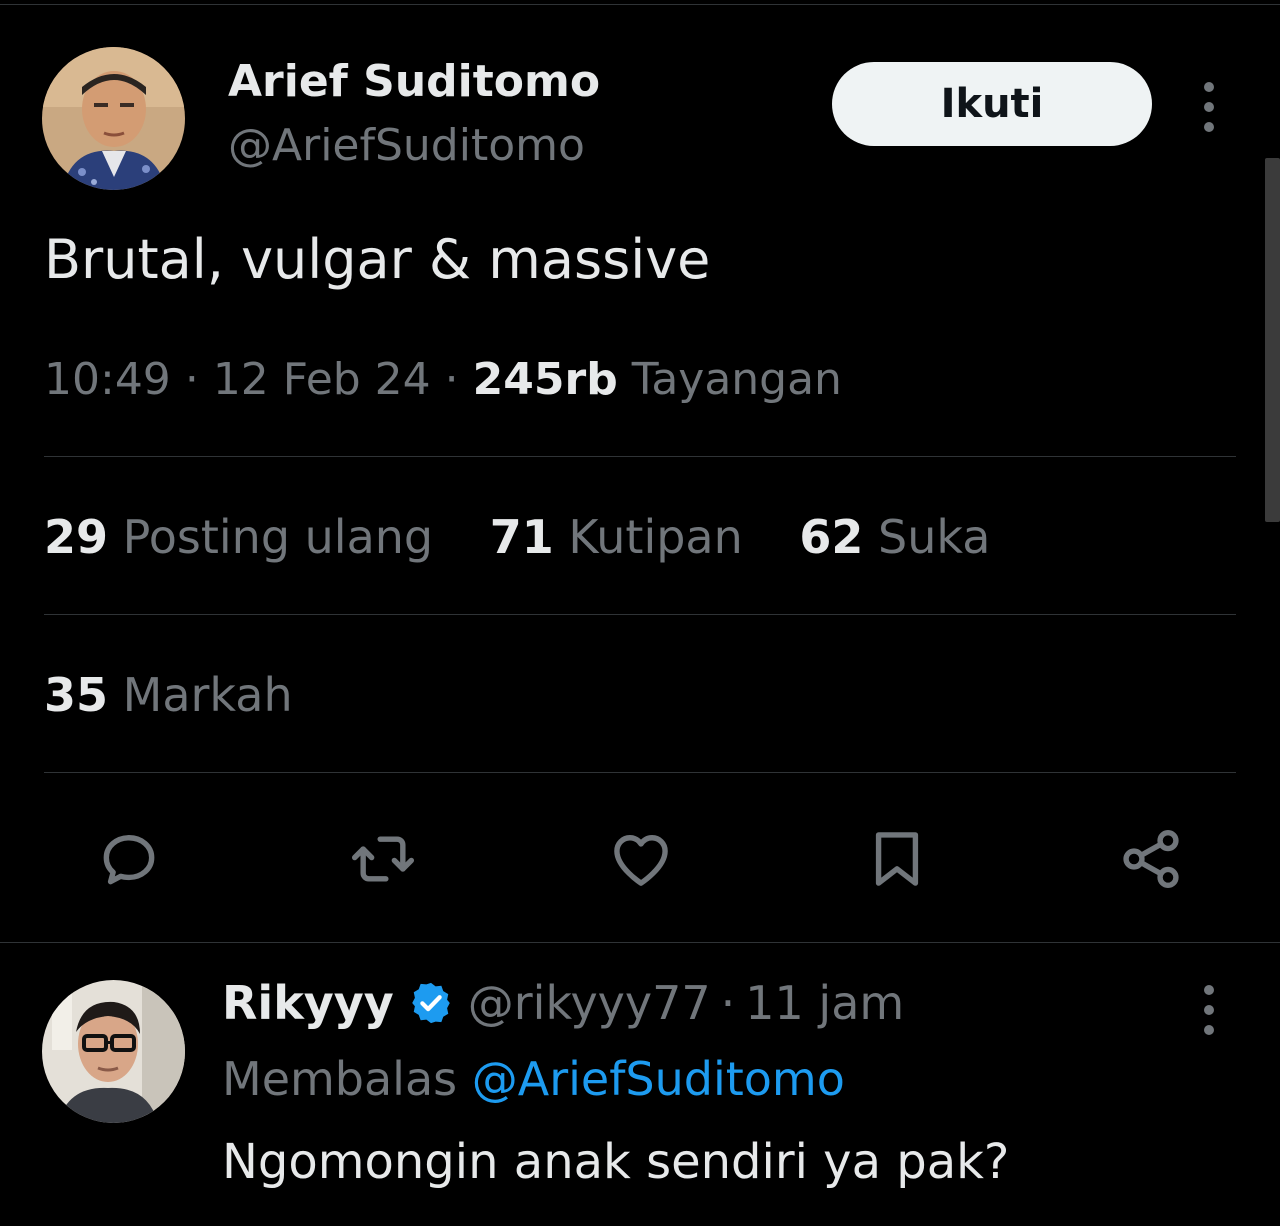  I want to click on replying-to: Membalas @AriefSuditomo, so click(533, 1079).